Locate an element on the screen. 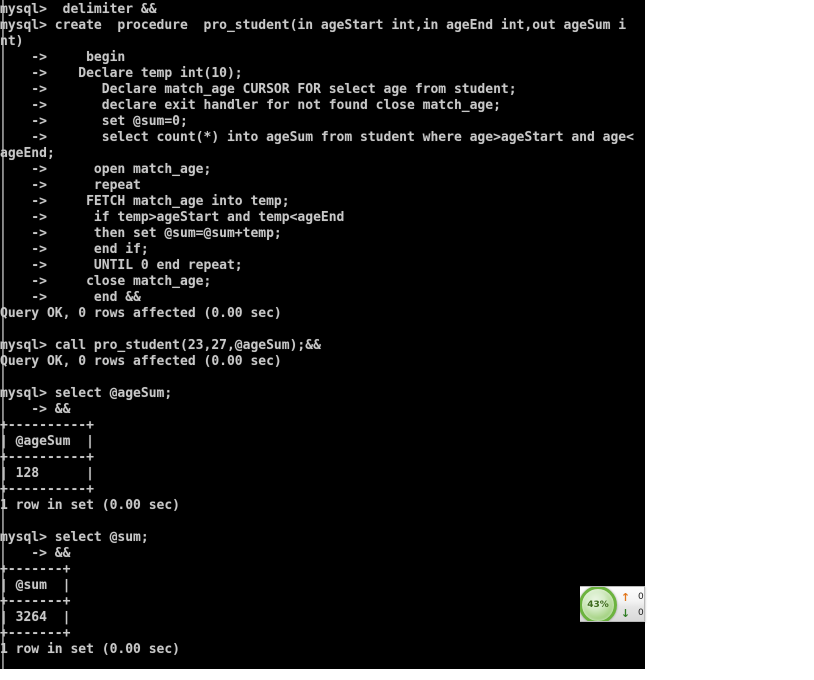  network-rates-group: ↑ 0 ↓ 0 is located at coordinates (632, 605).